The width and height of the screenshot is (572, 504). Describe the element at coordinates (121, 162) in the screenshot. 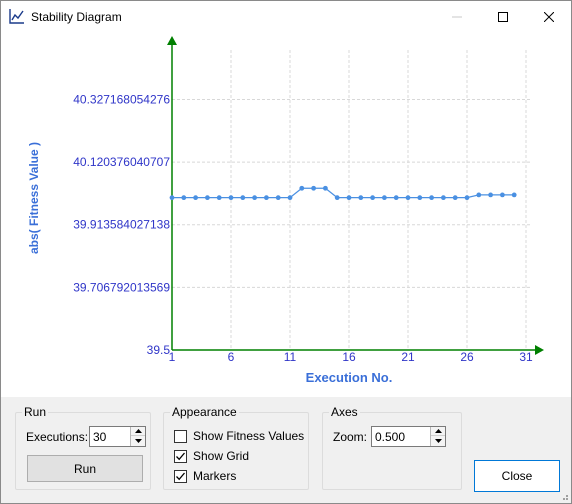

I see `y-tick-label: 40.120376040707` at that location.